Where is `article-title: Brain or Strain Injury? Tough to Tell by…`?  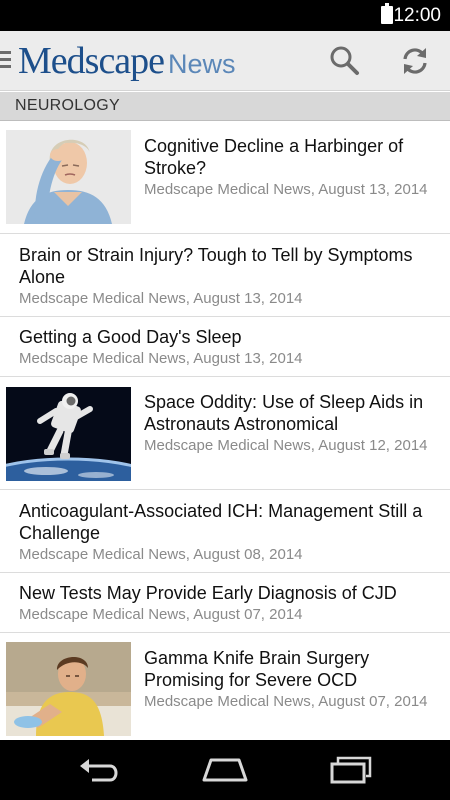 article-title: Brain or Strain Injury? Tough to Tell by… is located at coordinates (216, 266).